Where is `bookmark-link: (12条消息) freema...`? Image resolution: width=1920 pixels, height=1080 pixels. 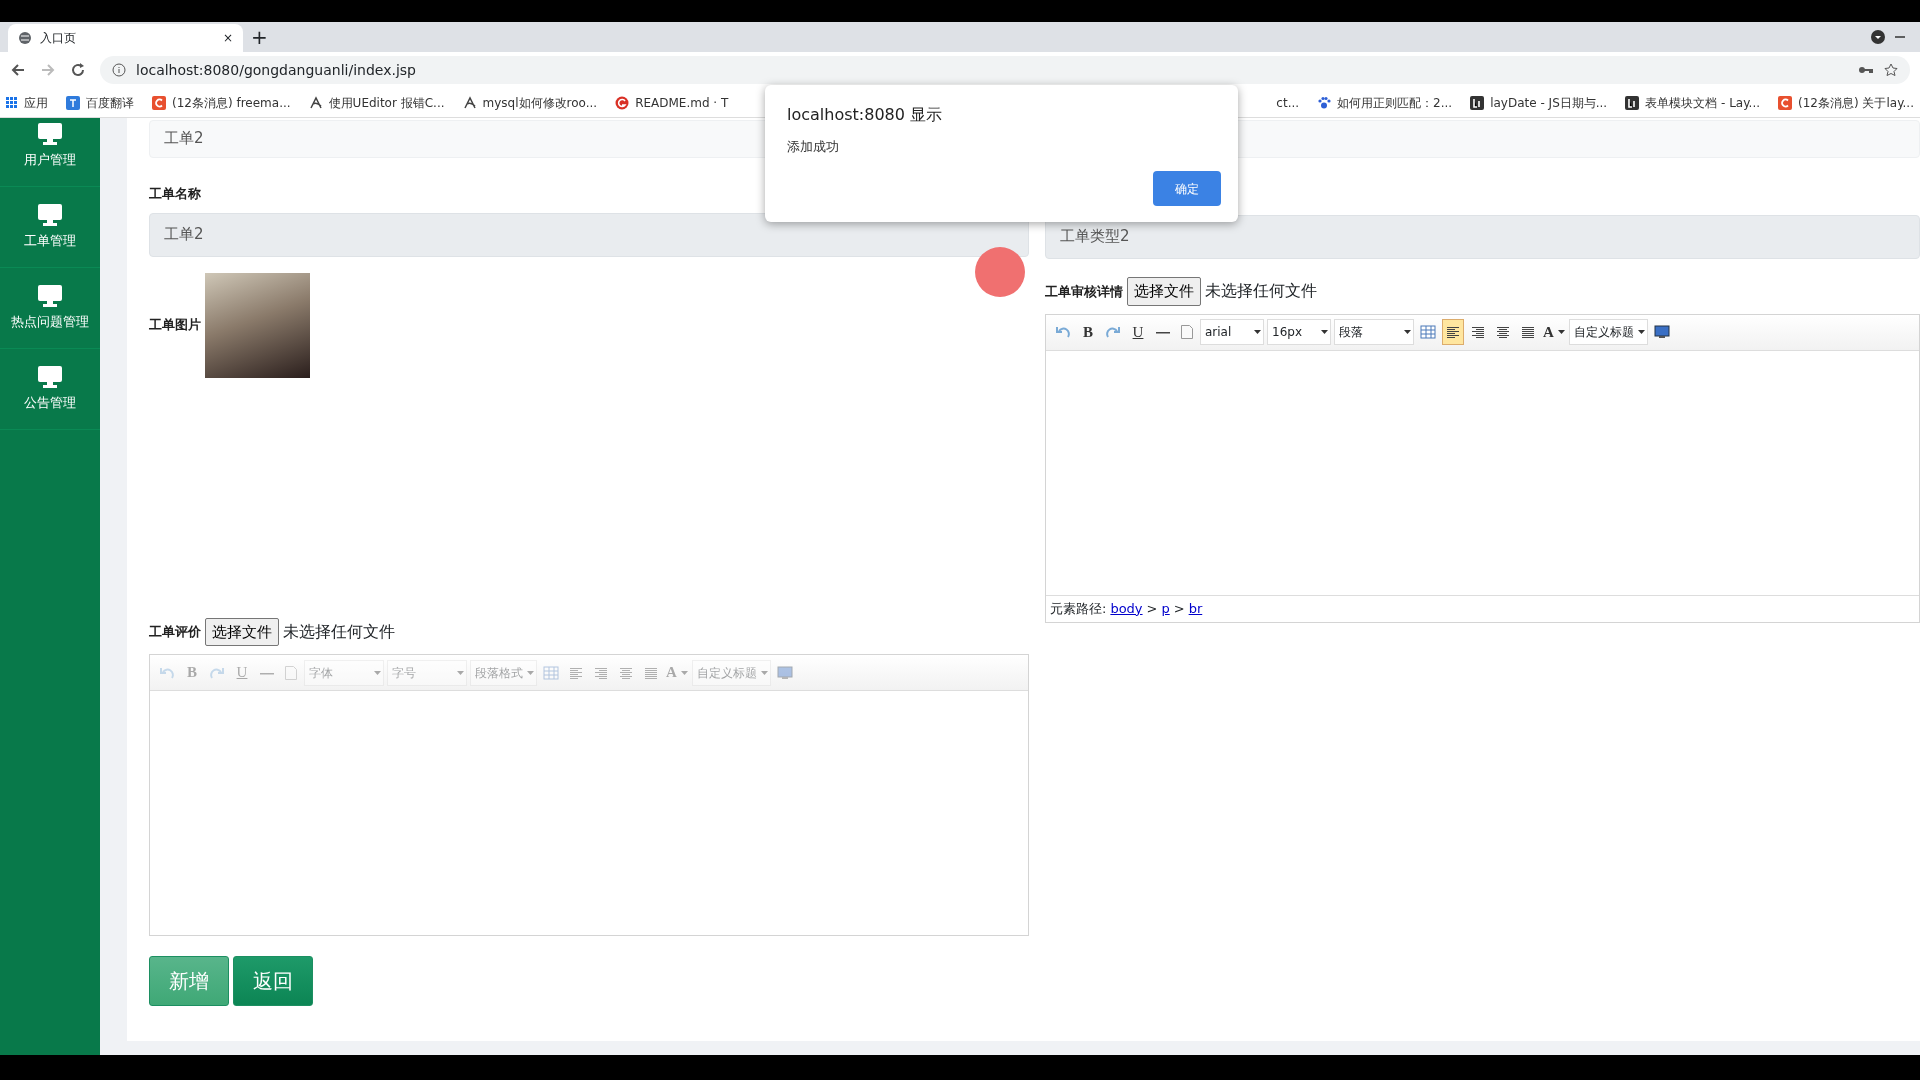
bookmark-link: (12条消息) freema... is located at coordinates (221, 102).